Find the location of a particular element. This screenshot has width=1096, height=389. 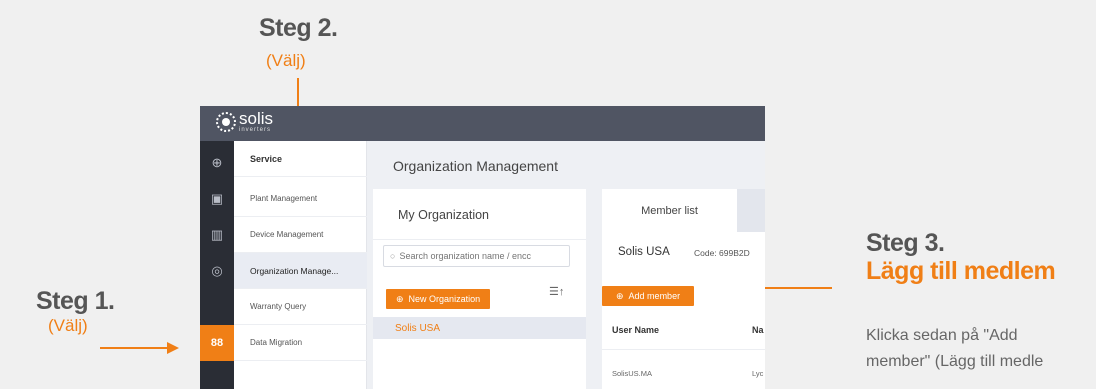

new-organization-button: ⊕ New Organization is located at coordinates (438, 299).